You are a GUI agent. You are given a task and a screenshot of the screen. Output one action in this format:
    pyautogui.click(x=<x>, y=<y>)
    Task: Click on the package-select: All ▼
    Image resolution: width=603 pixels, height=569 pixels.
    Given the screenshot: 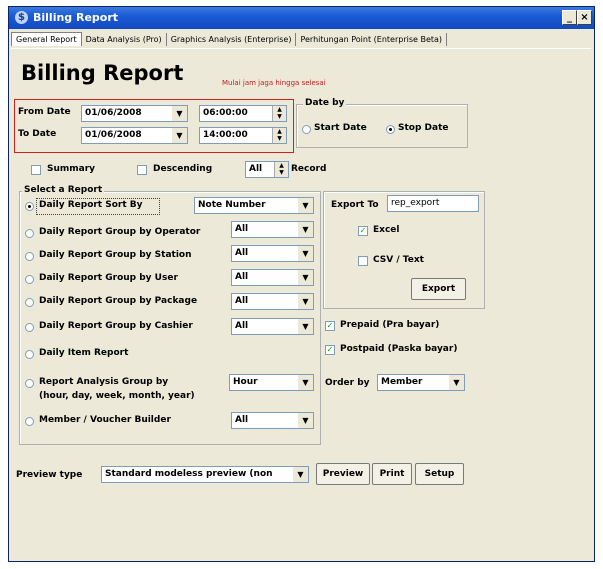 What is the action you would take?
    pyautogui.click(x=272, y=301)
    